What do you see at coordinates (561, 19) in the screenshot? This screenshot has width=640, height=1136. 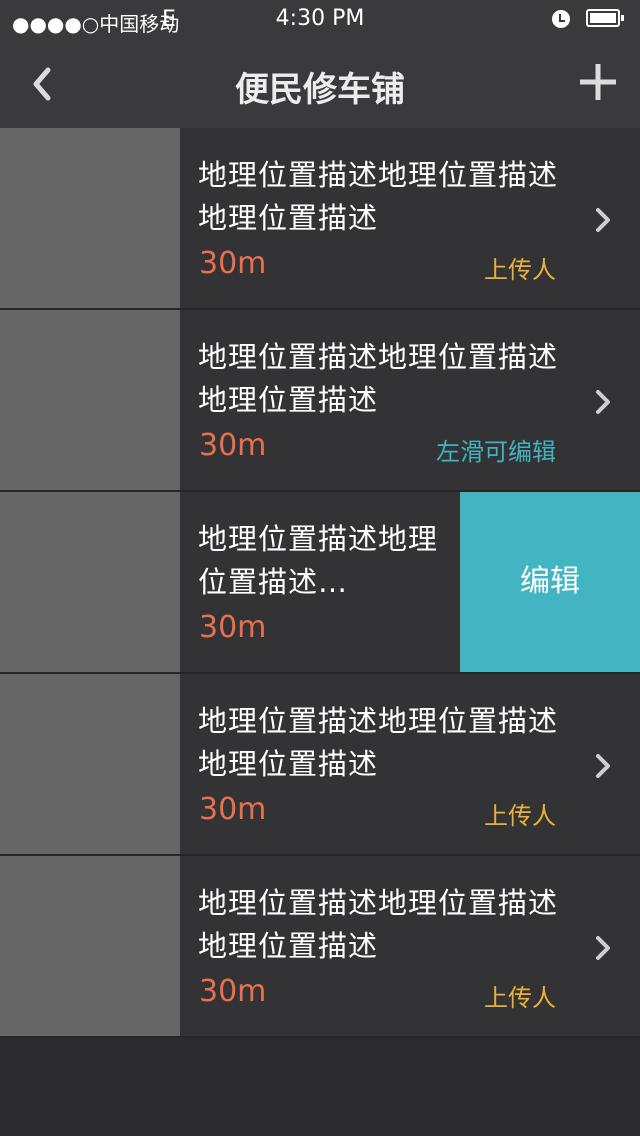 I see `alarm-icon` at bounding box center [561, 19].